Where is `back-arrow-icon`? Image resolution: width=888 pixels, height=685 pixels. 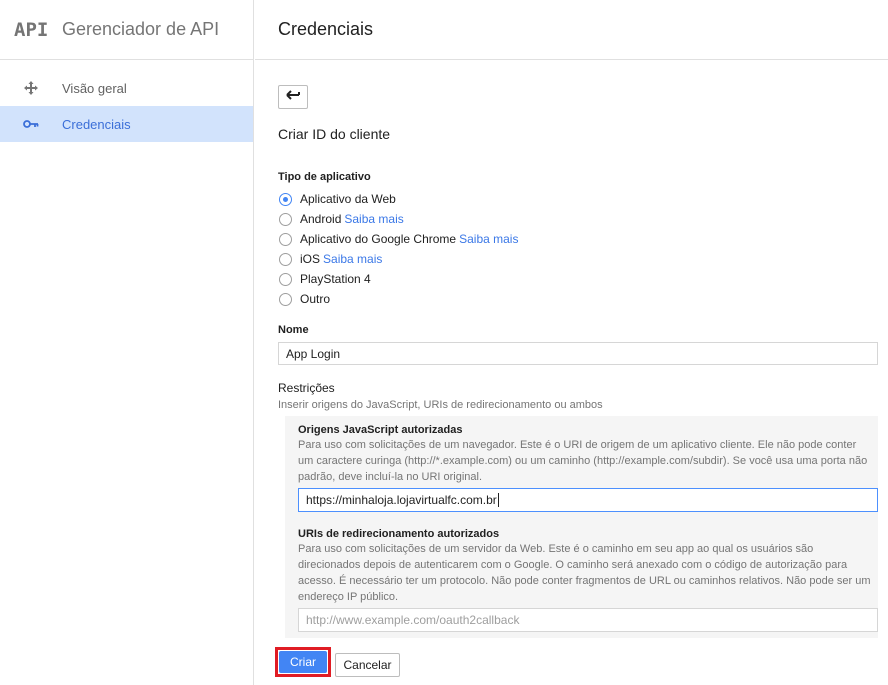 back-arrow-icon is located at coordinates (293, 97).